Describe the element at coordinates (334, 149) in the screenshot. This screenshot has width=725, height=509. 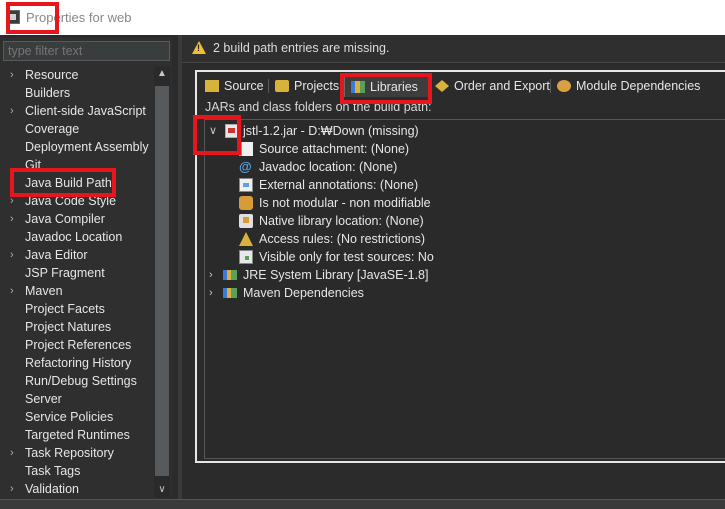
I see `jar-attribute-label: Source attachment: (None)` at that location.